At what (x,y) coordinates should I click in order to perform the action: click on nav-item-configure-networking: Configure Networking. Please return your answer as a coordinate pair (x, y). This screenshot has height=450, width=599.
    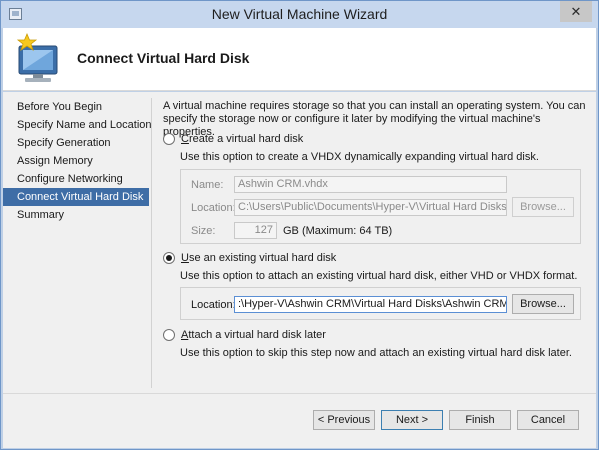
    Looking at the image, I should click on (76, 179).